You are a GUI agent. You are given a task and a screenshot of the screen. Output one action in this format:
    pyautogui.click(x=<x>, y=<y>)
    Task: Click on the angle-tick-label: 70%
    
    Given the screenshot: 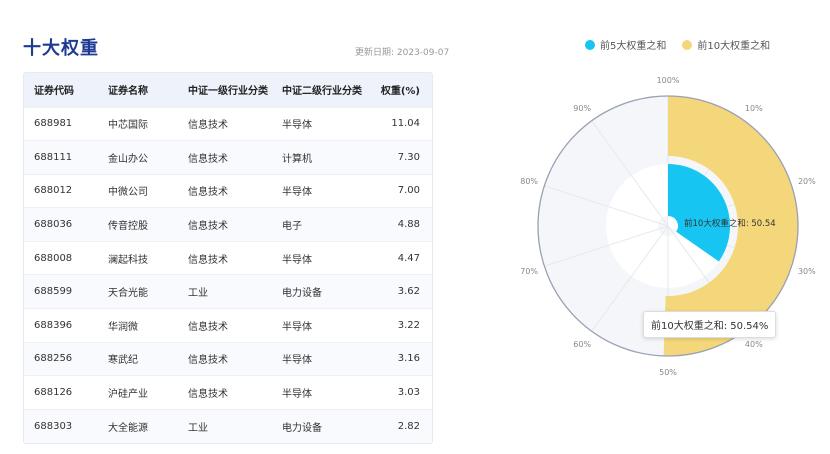 What is the action you would take?
    pyautogui.click(x=529, y=271)
    